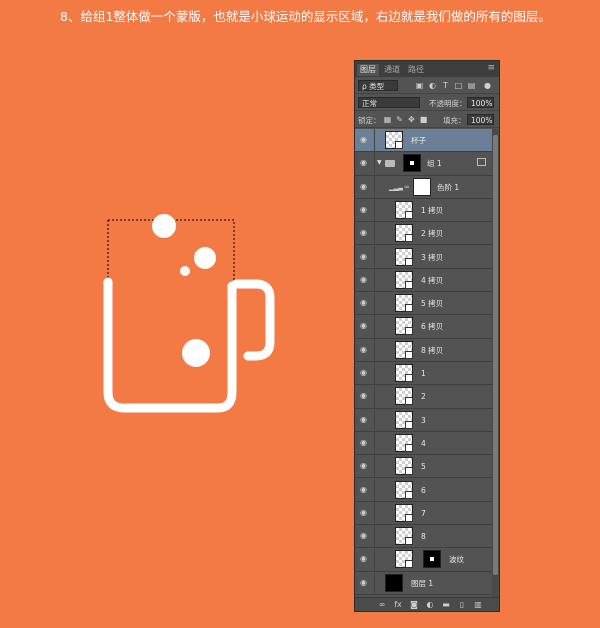 The height and width of the screenshot is (628, 600). Describe the element at coordinates (416, 70) in the screenshot. I see `tab-paths: 路径` at that location.